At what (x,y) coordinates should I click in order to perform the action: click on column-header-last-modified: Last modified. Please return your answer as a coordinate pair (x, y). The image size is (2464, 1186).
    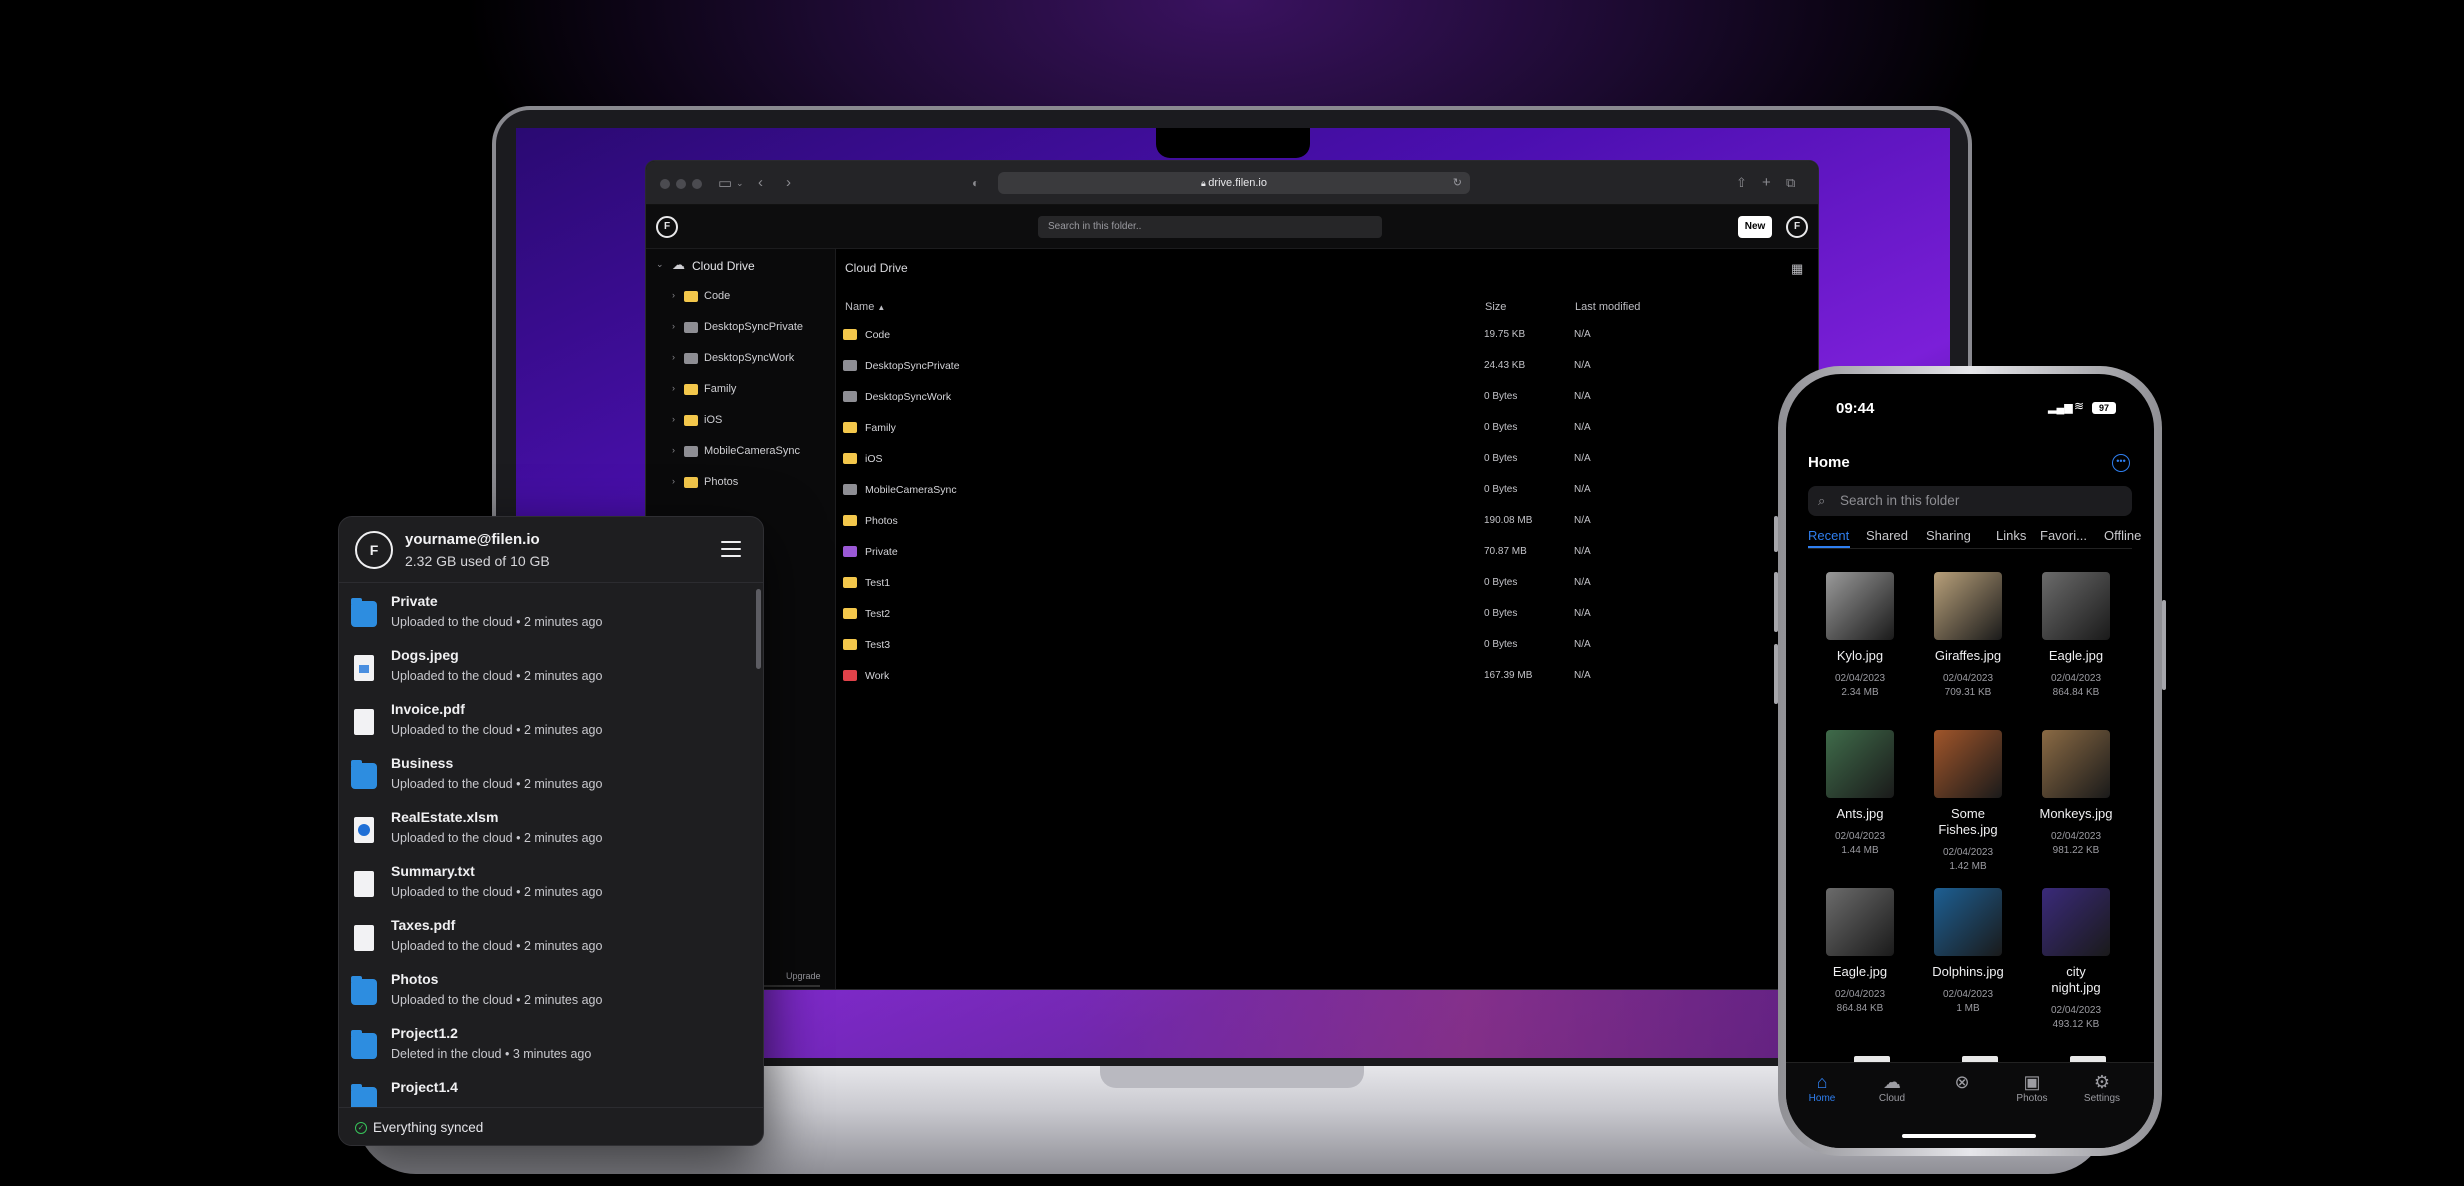
    Looking at the image, I should click on (1607, 307).